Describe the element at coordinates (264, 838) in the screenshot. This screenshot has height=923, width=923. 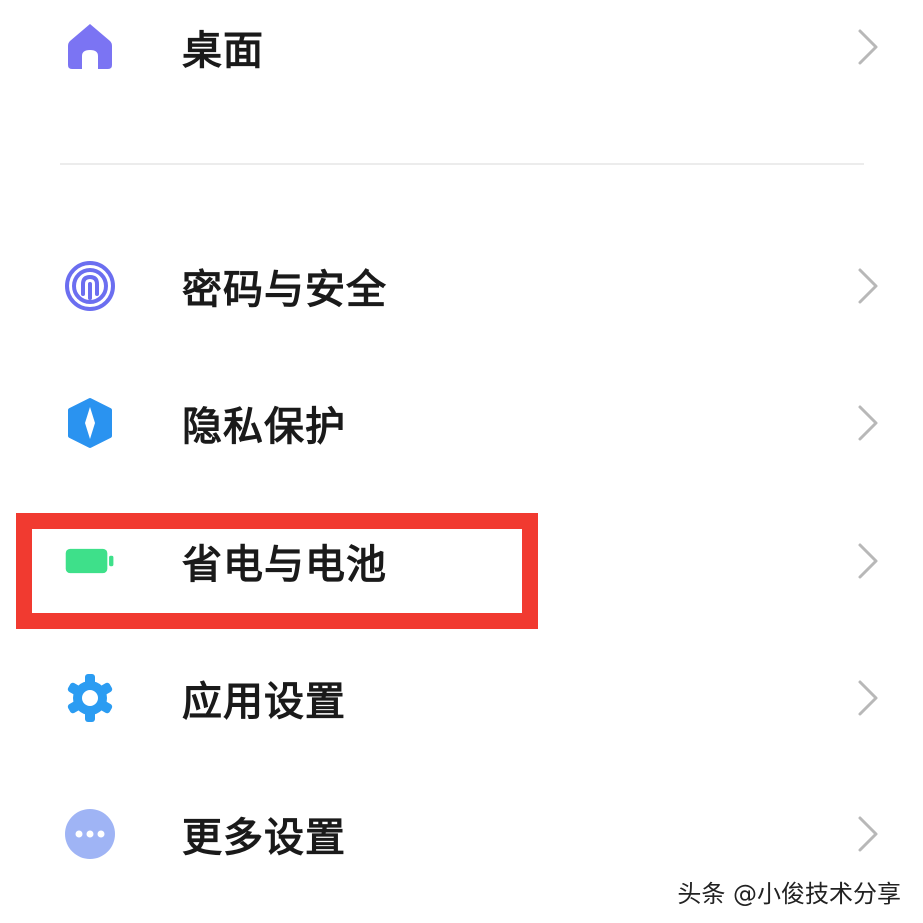
I see `settings-item-label: 更多设置` at that location.